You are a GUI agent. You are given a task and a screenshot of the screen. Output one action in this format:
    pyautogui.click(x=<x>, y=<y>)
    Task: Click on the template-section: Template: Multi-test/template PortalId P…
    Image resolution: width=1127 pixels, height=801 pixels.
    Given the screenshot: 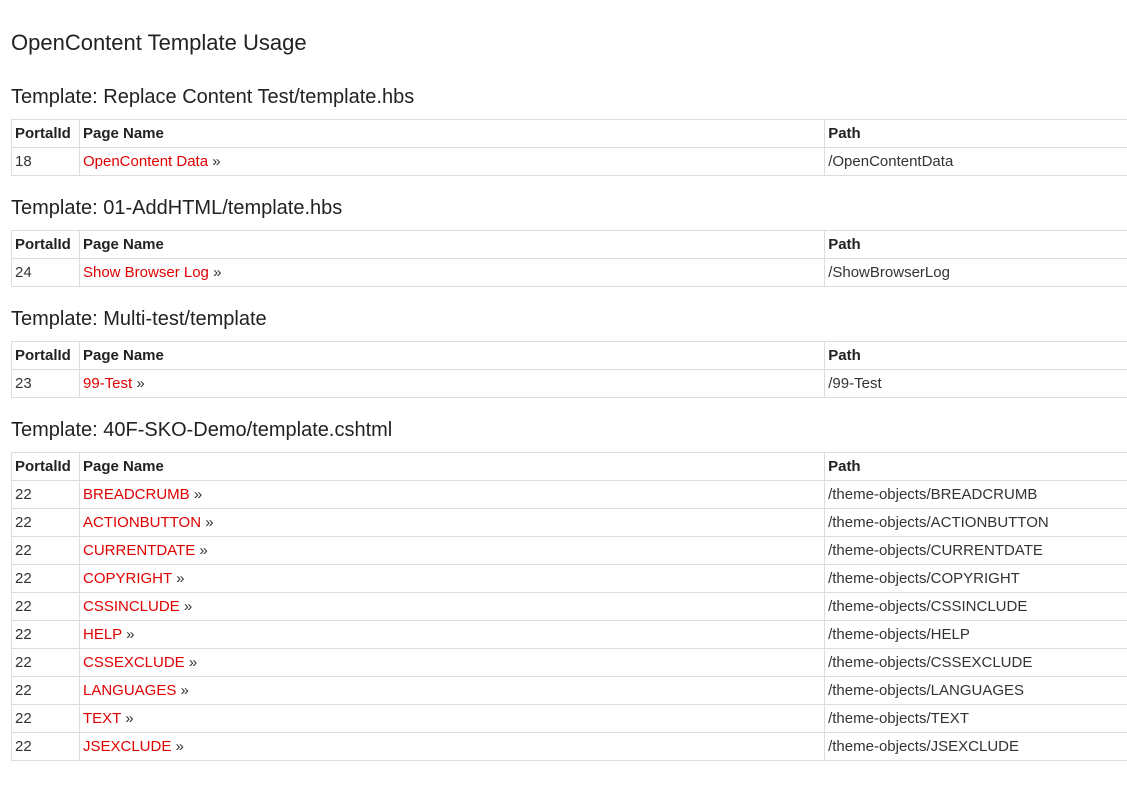 What is the action you would take?
    pyautogui.click(x=569, y=352)
    